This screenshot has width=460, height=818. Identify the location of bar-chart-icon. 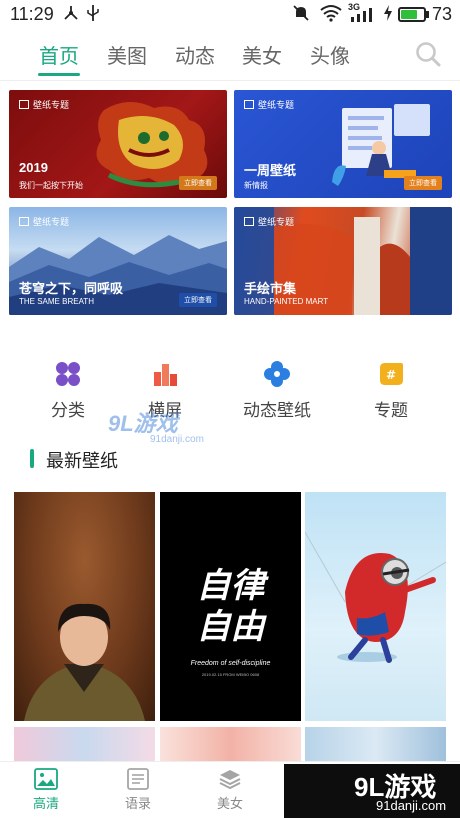
(165, 374).